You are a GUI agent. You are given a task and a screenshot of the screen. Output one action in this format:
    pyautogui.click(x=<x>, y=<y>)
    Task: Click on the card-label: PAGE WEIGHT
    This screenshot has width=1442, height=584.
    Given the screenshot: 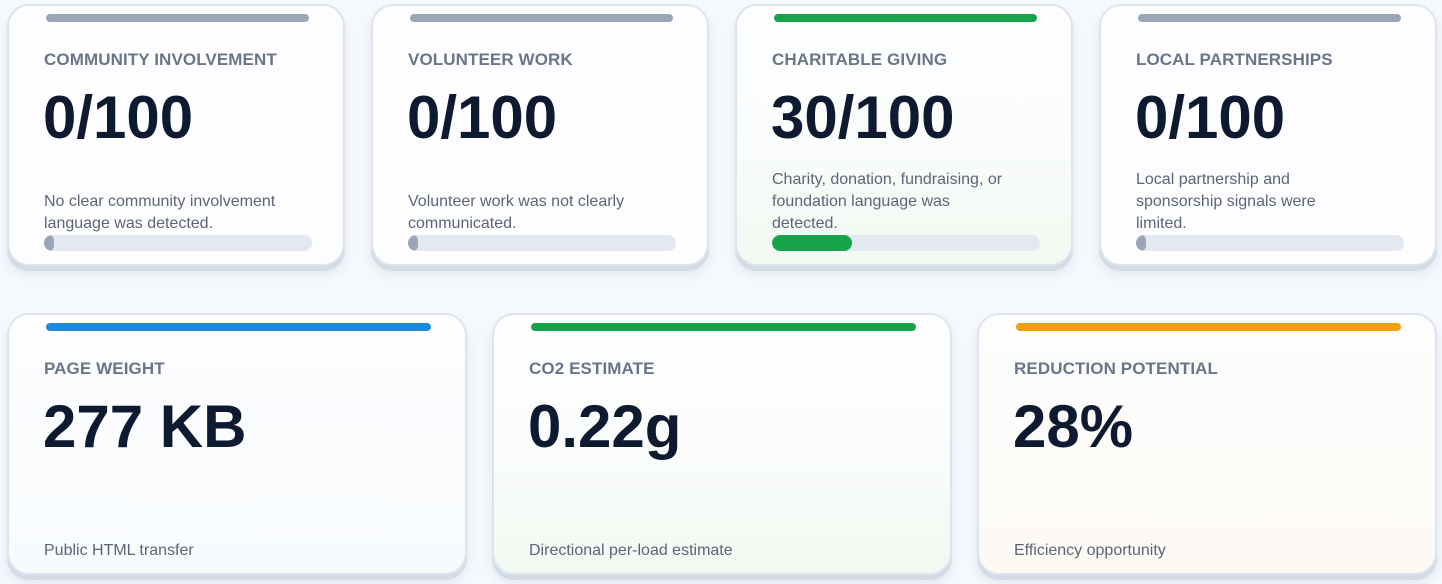 What is the action you would take?
    pyautogui.click(x=104, y=368)
    